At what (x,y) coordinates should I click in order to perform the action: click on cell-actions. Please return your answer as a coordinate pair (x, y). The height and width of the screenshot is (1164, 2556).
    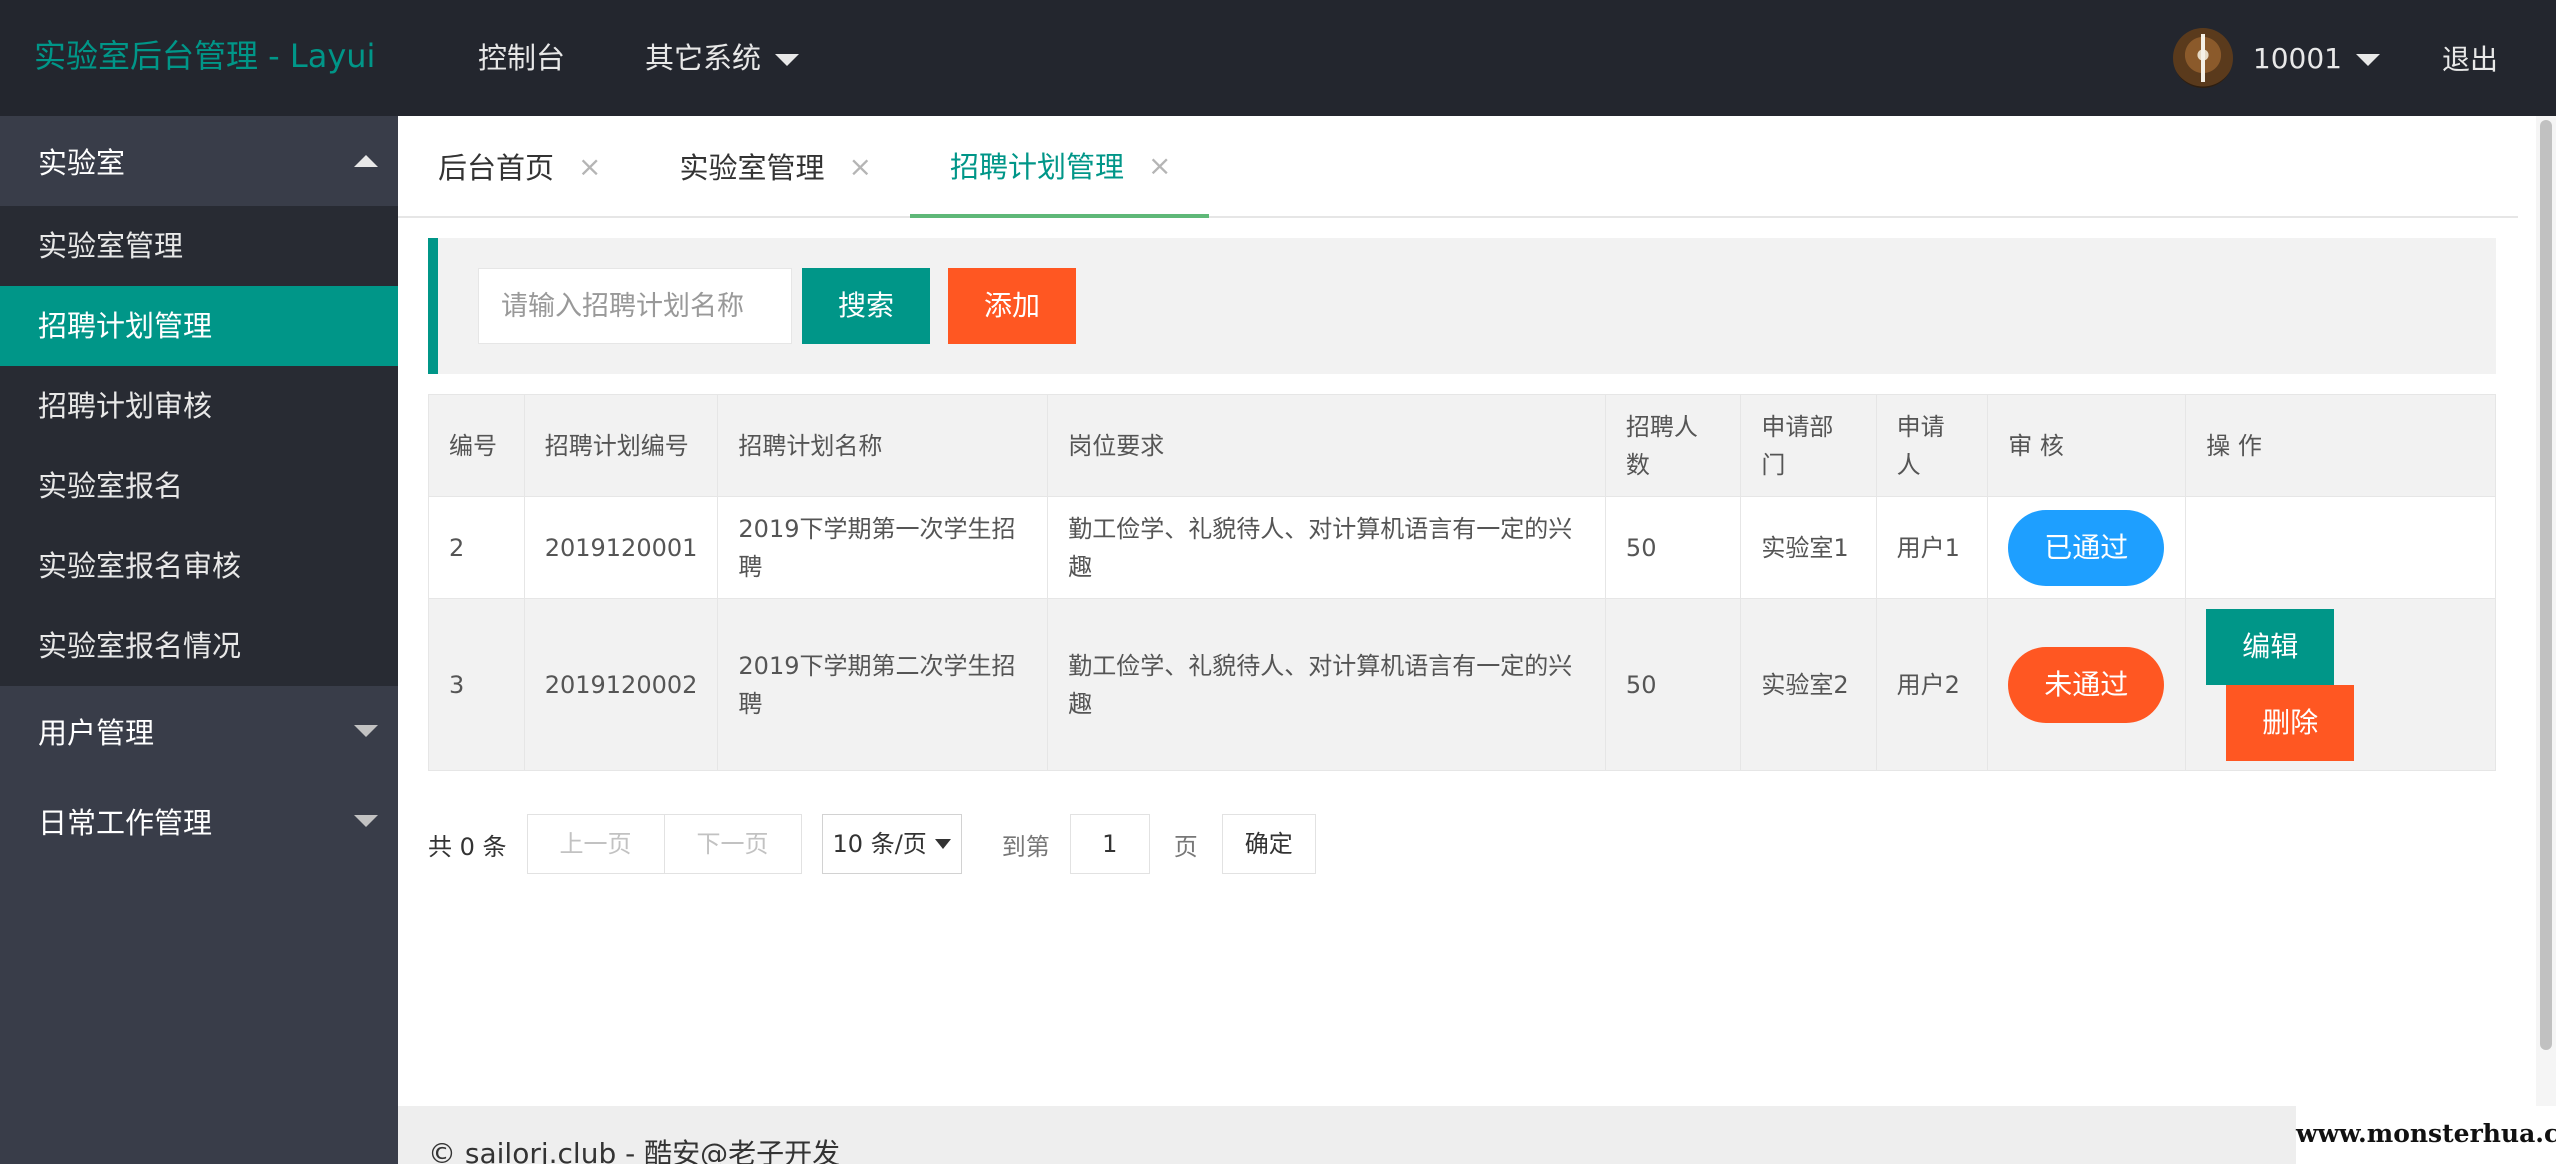
    Looking at the image, I should click on (2340, 547).